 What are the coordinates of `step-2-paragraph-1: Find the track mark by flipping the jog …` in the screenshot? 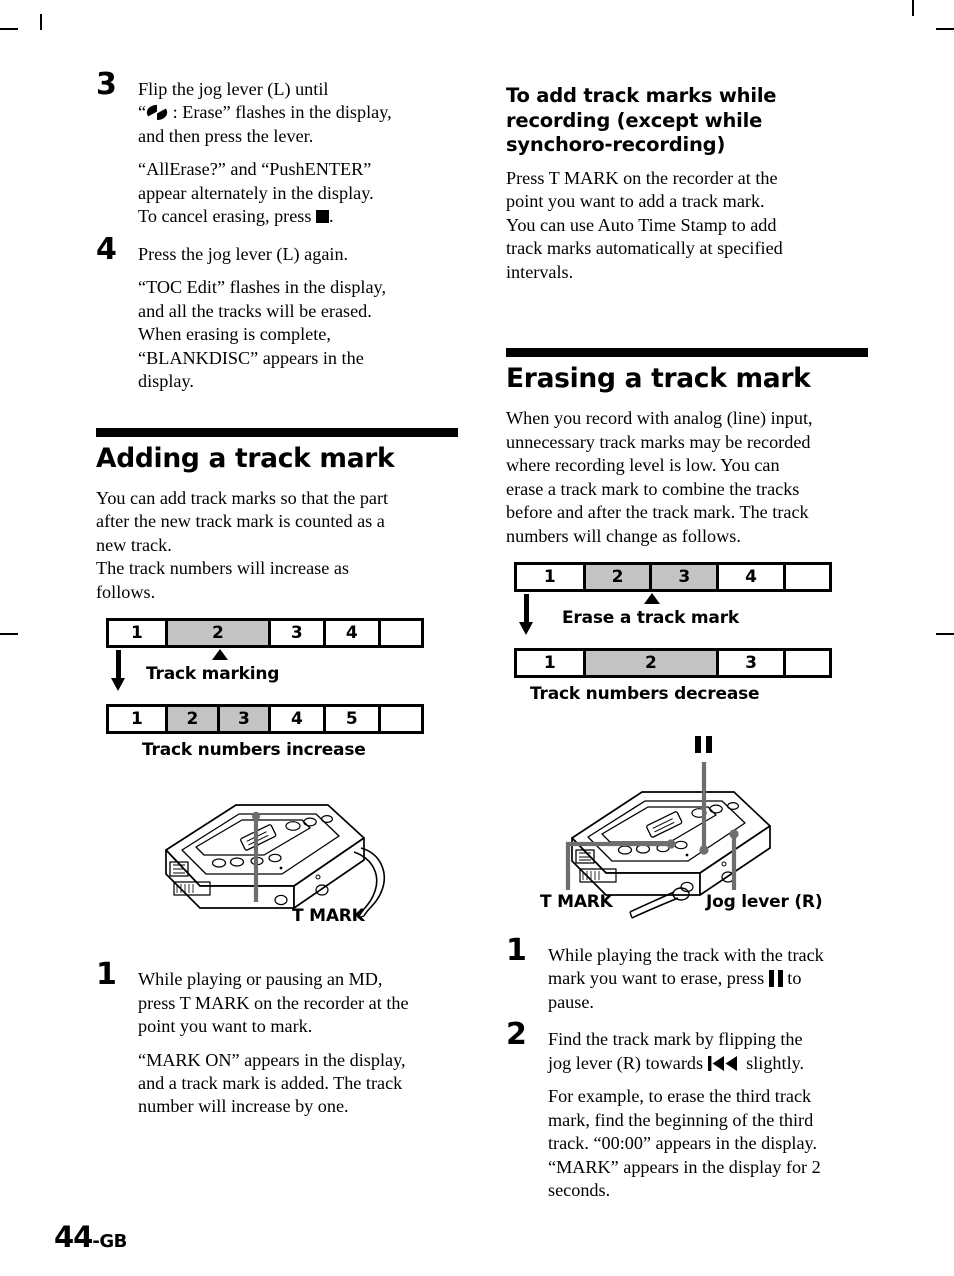 It's located at (676, 1051).